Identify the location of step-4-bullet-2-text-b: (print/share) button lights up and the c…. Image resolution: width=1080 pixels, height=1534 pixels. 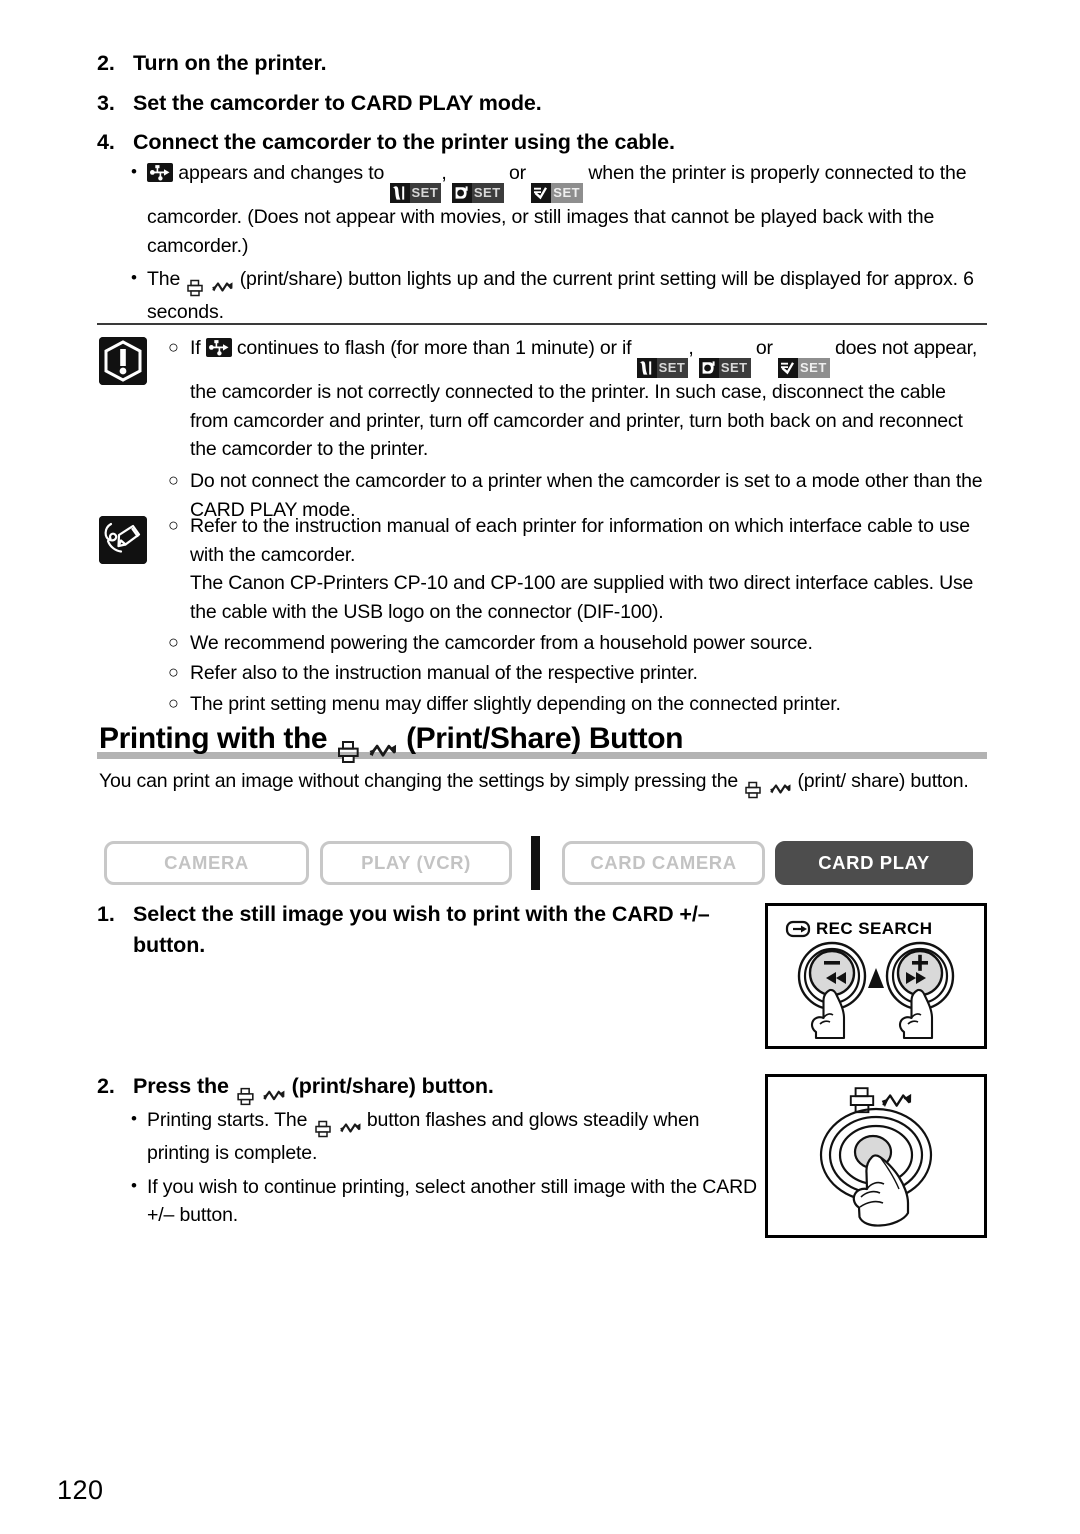
(560, 296).